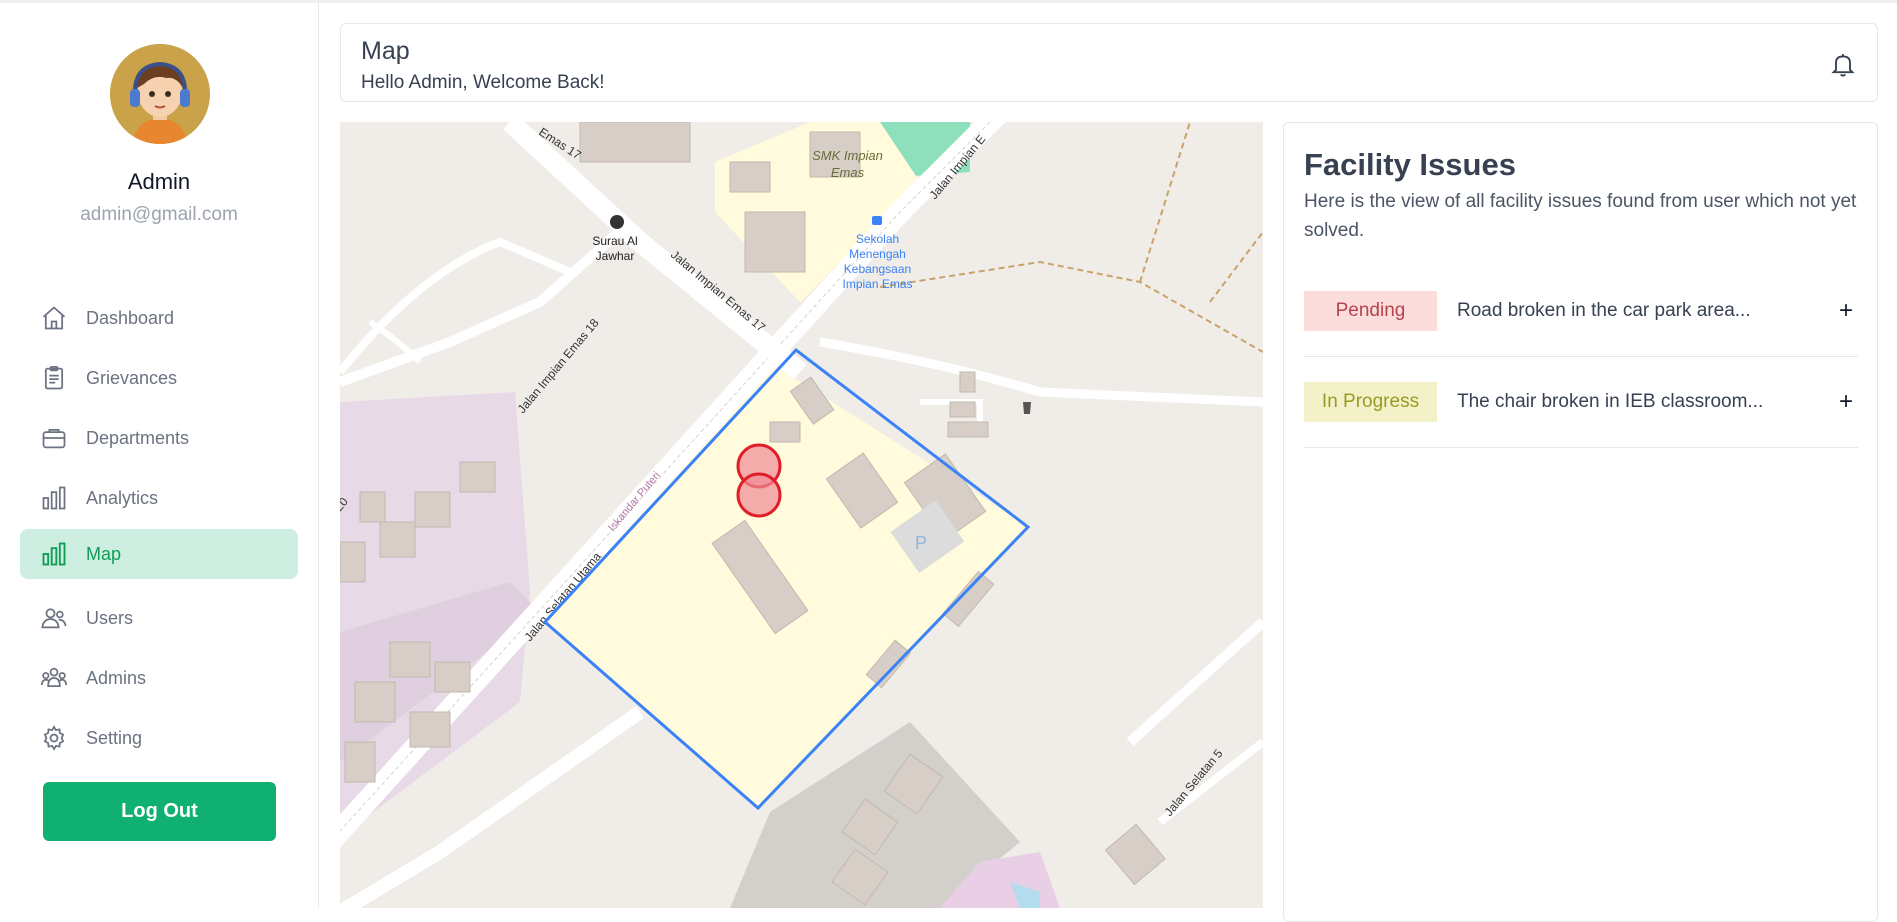 This screenshot has height=922, width=1897. What do you see at coordinates (159, 181) in the screenshot?
I see `user-name: Admin` at bounding box center [159, 181].